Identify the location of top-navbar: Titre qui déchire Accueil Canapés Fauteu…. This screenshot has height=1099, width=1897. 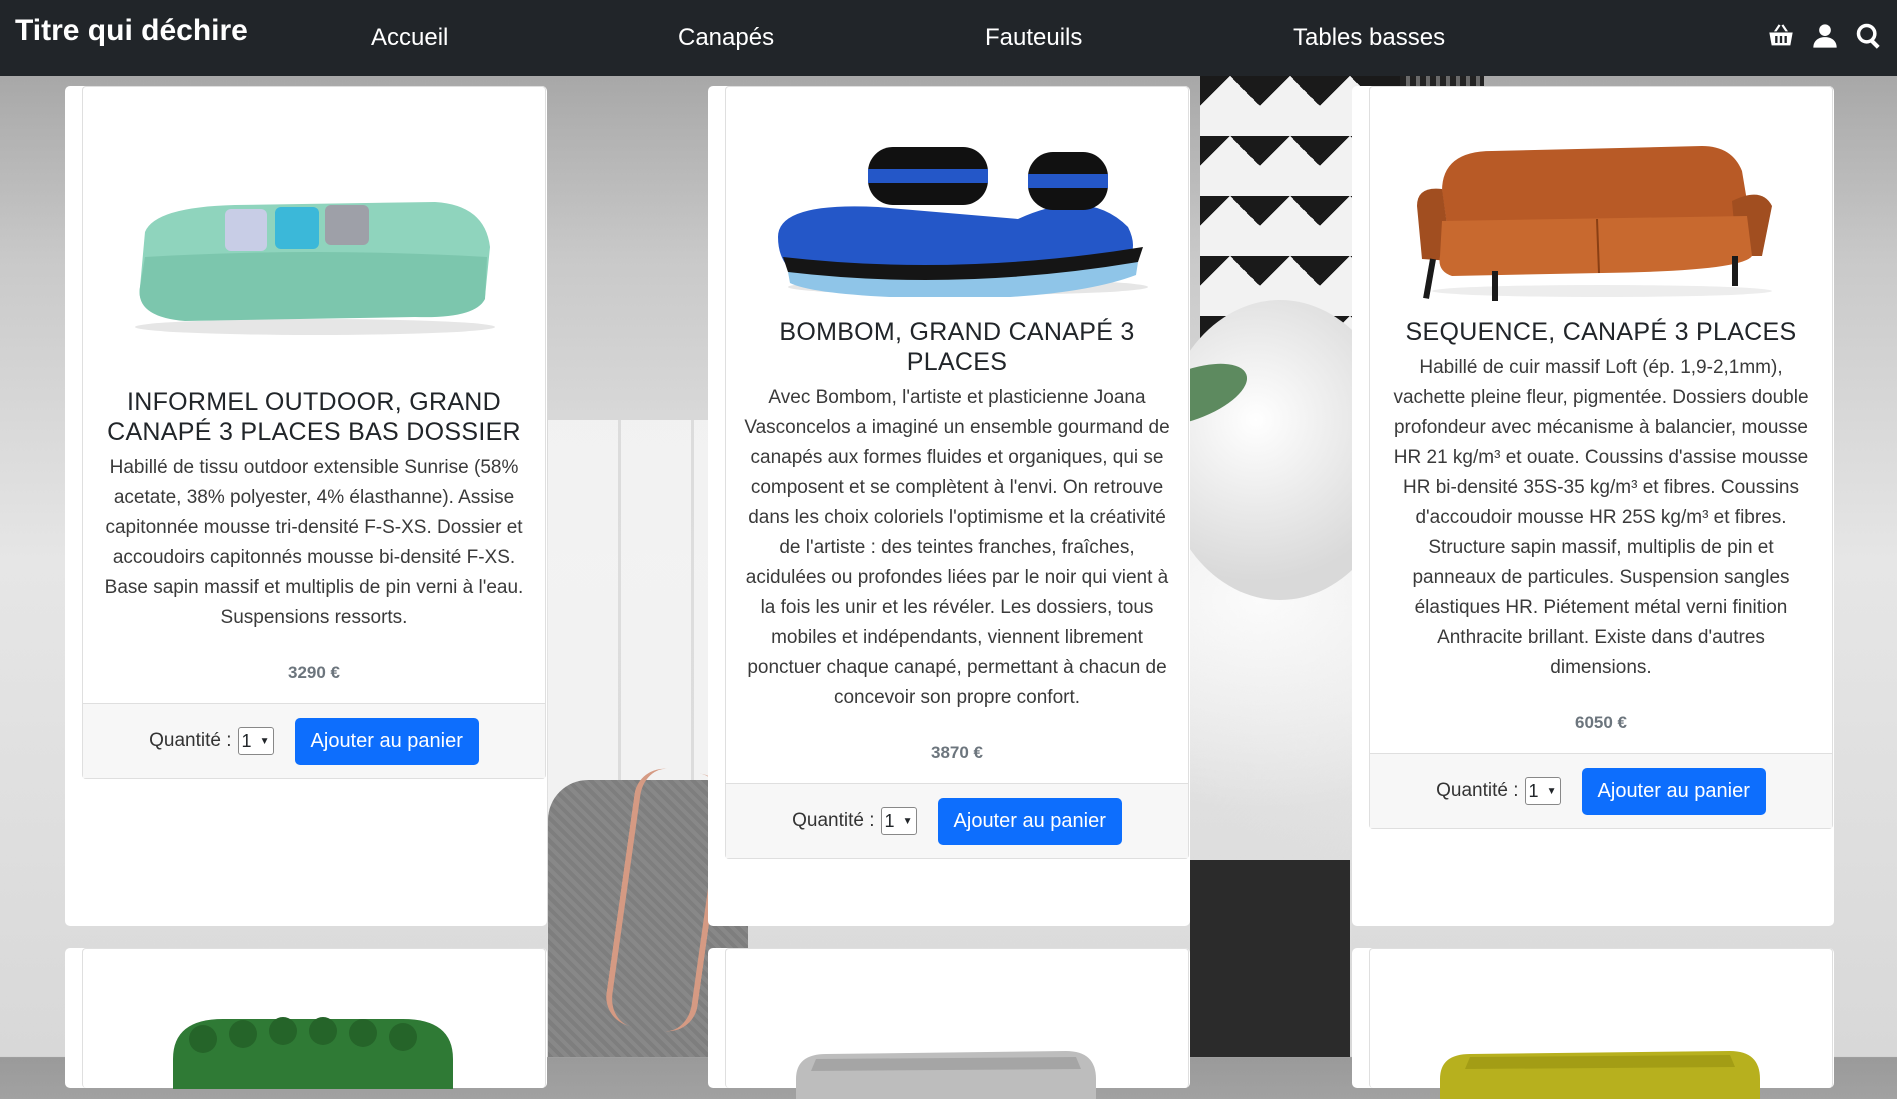
(948, 38).